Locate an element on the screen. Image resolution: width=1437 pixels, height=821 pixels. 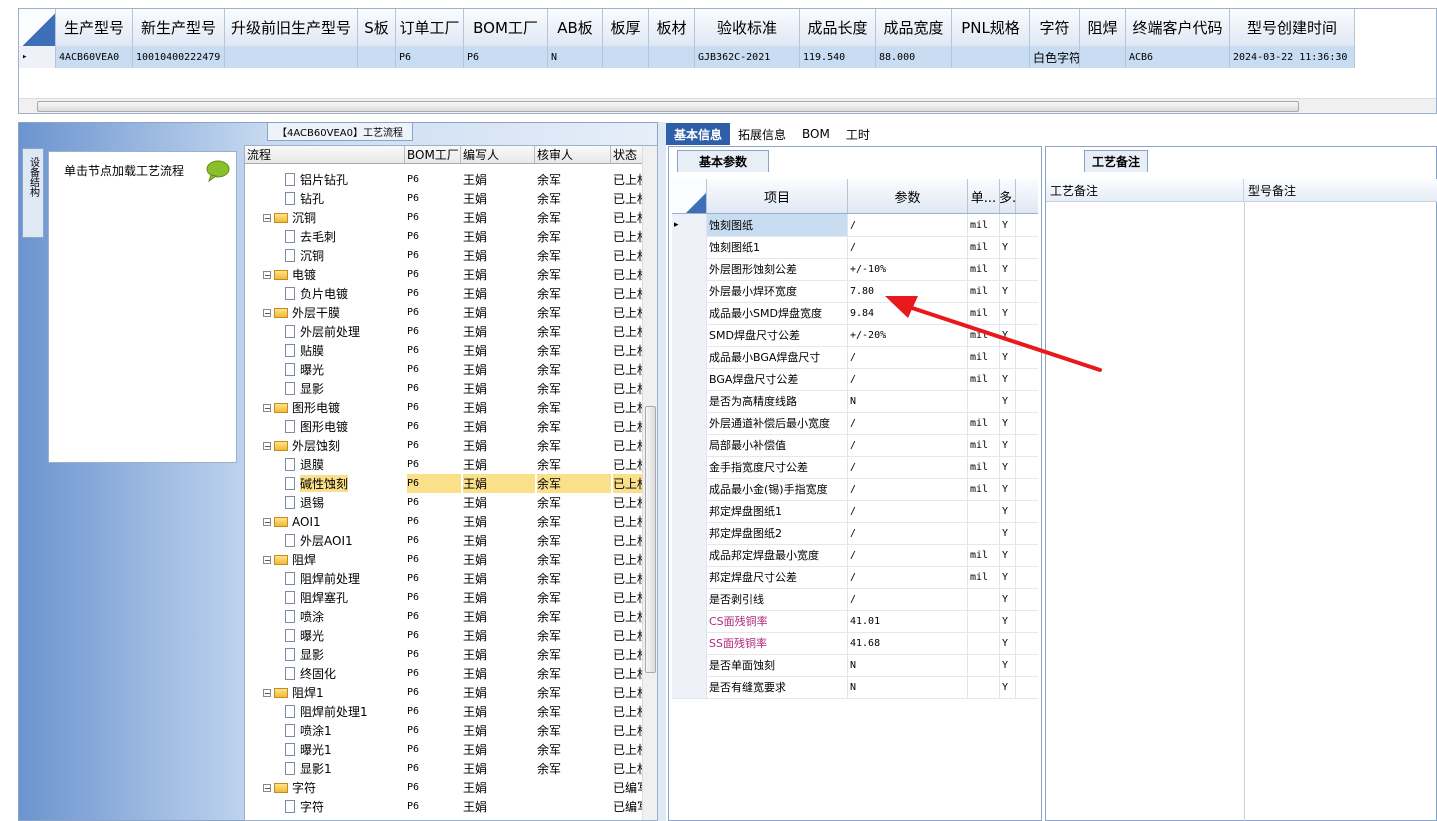
grid-column-header: 成品长度 is located at coordinates (838, 27).